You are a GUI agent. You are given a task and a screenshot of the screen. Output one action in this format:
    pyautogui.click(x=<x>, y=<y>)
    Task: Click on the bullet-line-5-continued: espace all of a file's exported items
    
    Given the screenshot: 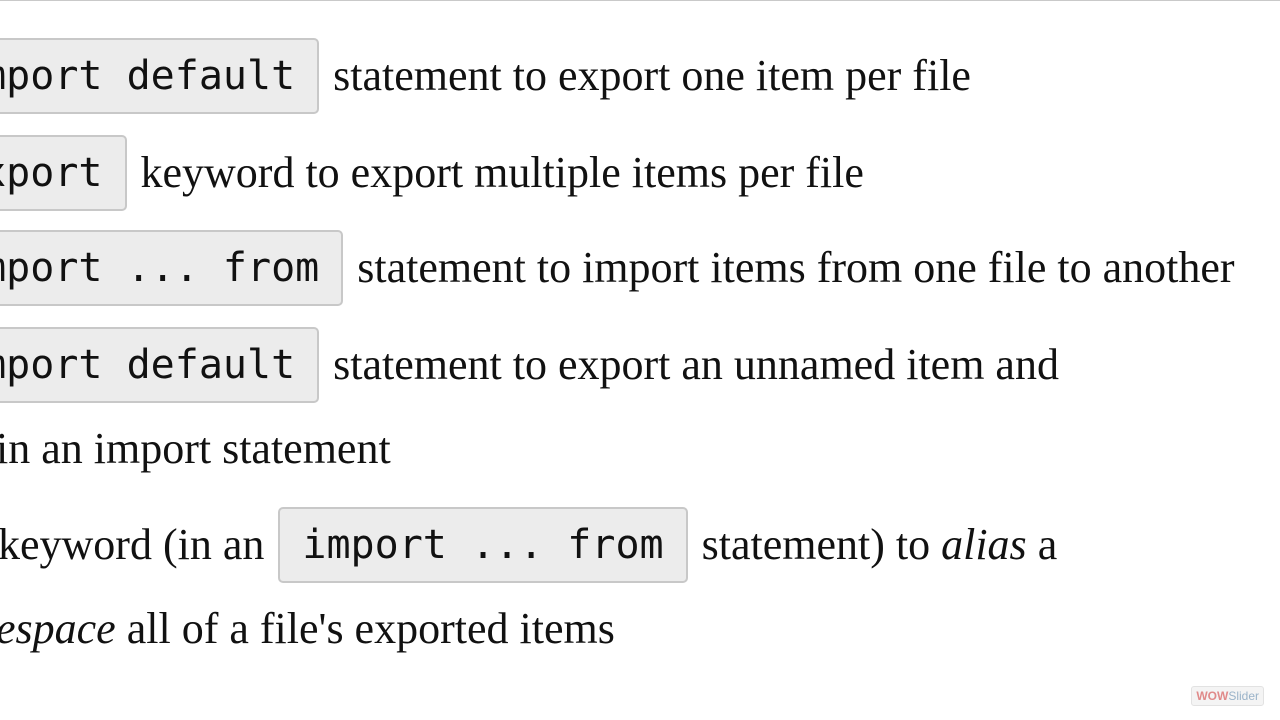 What is the action you would take?
    pyautogui.click(x=307, y=629)
    